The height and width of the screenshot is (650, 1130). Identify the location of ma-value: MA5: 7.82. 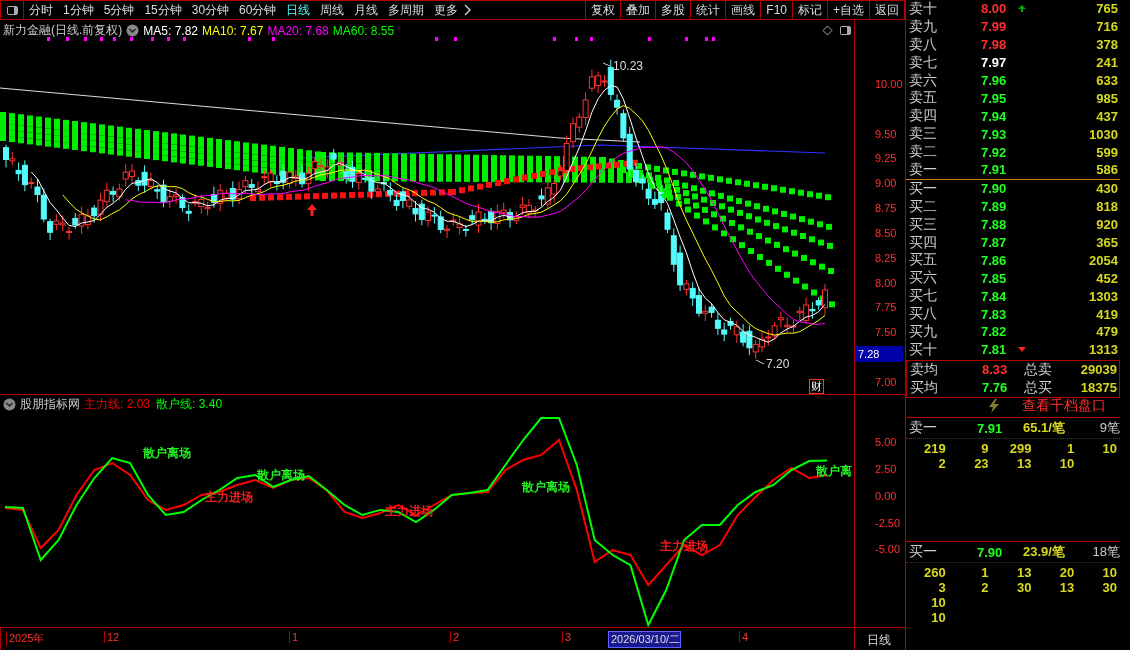
(171, 30).